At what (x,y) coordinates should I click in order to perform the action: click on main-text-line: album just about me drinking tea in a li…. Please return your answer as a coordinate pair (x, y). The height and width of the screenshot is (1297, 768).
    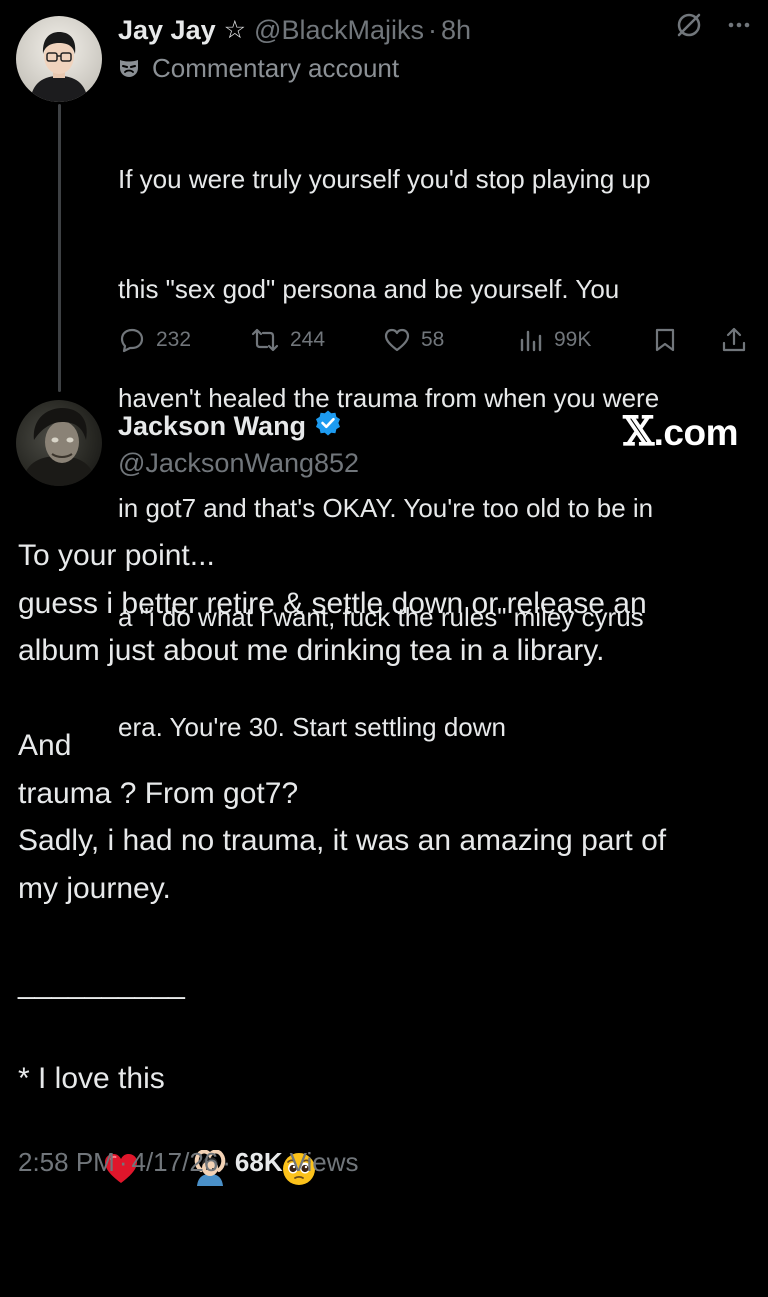
    Looking at the image, I should click on (311, 650).